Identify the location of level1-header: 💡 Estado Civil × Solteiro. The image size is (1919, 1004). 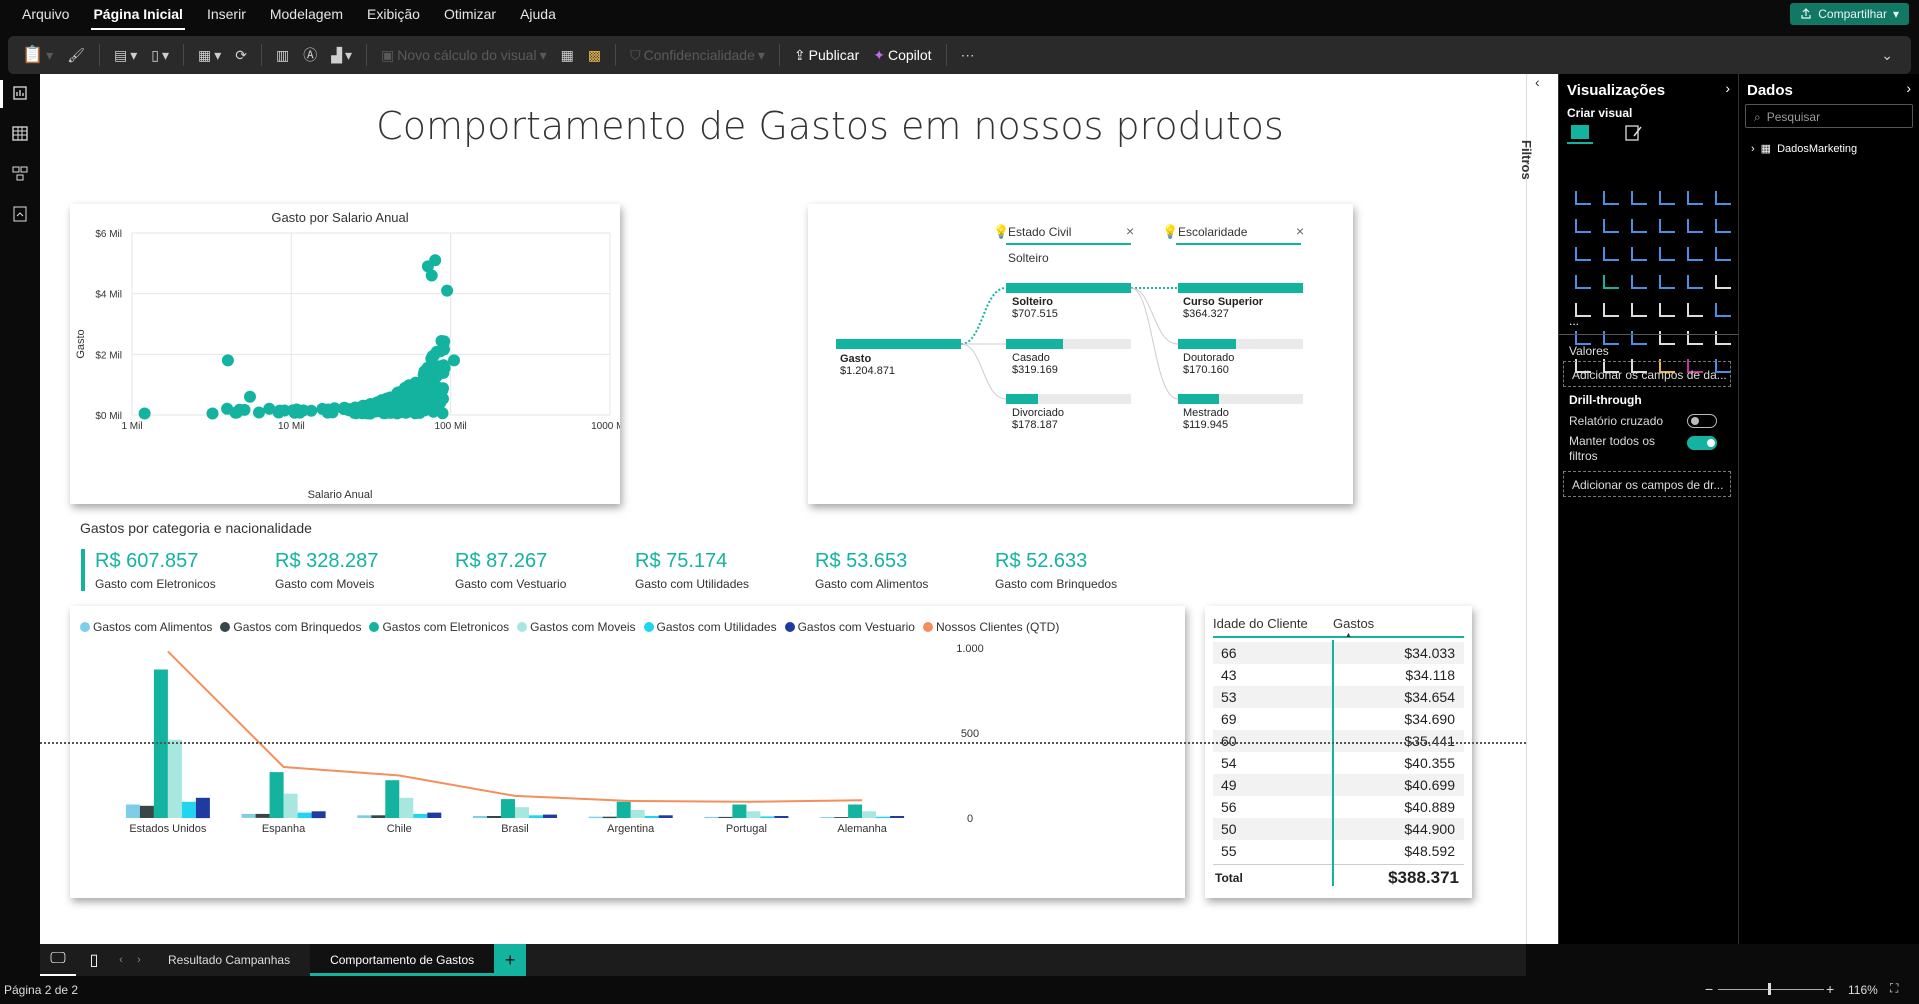
(1063, 244).